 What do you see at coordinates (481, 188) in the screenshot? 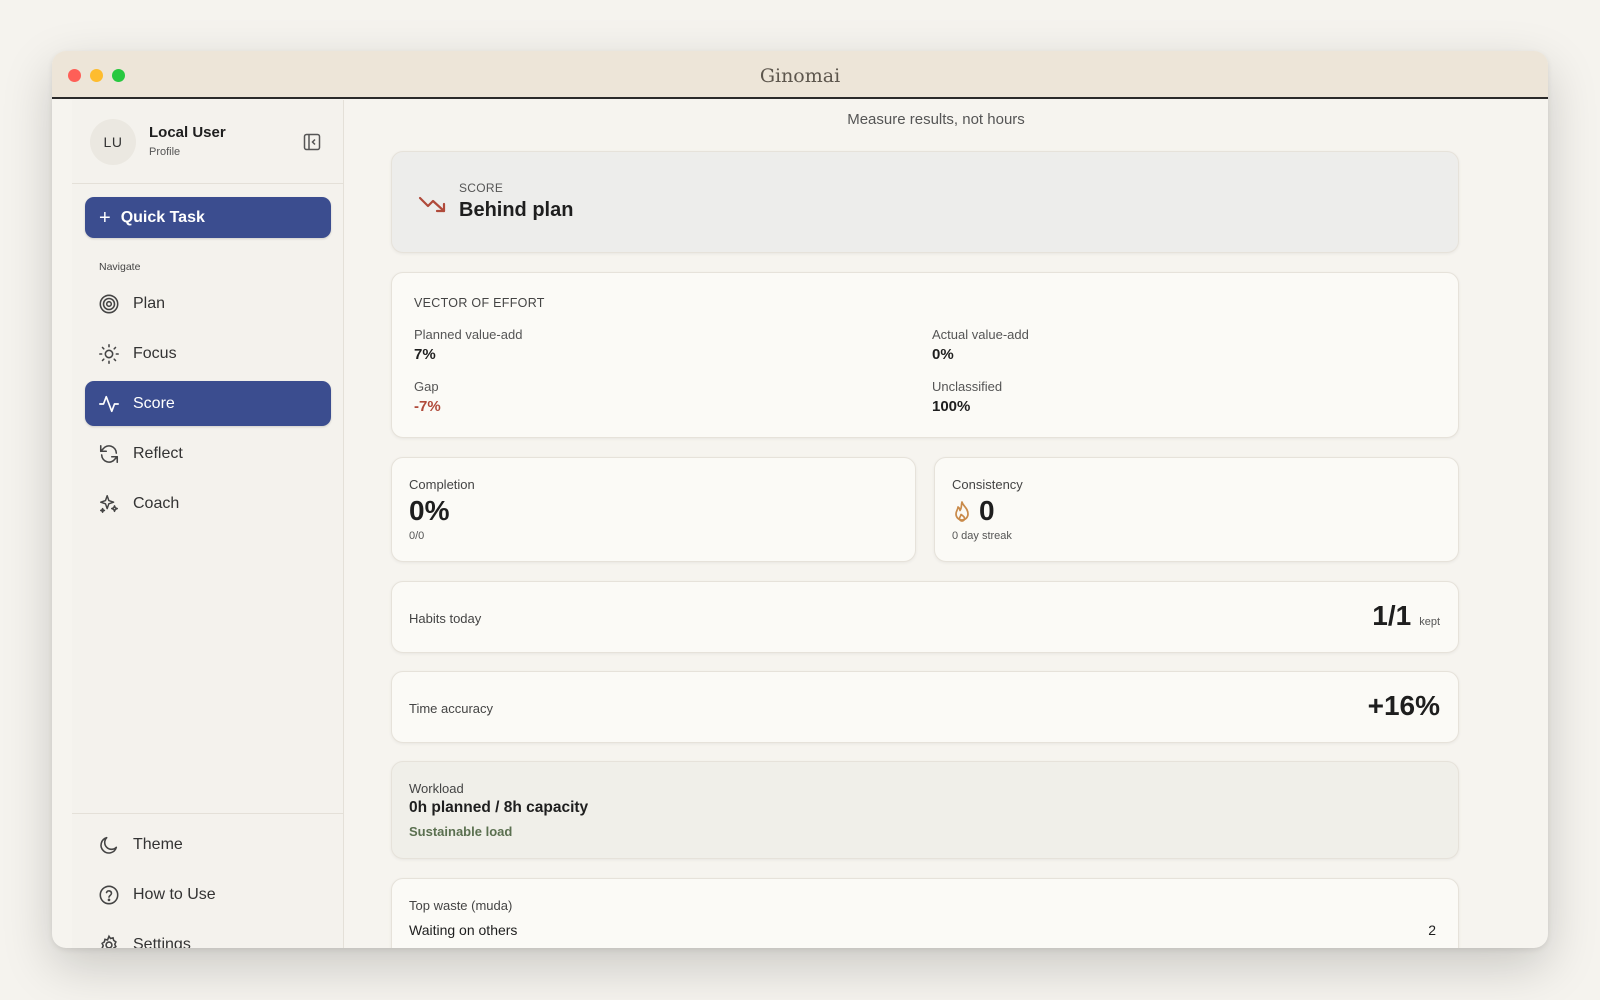
I see `score-label: SCORE` at bounding box center [481, 188].